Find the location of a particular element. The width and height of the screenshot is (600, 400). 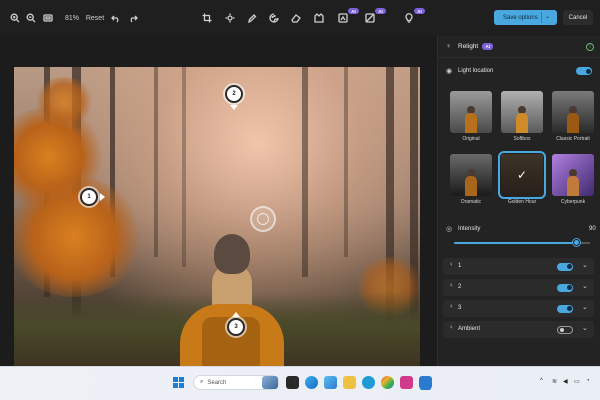

save-options-label: Save options is located at coordinates (520, 17).